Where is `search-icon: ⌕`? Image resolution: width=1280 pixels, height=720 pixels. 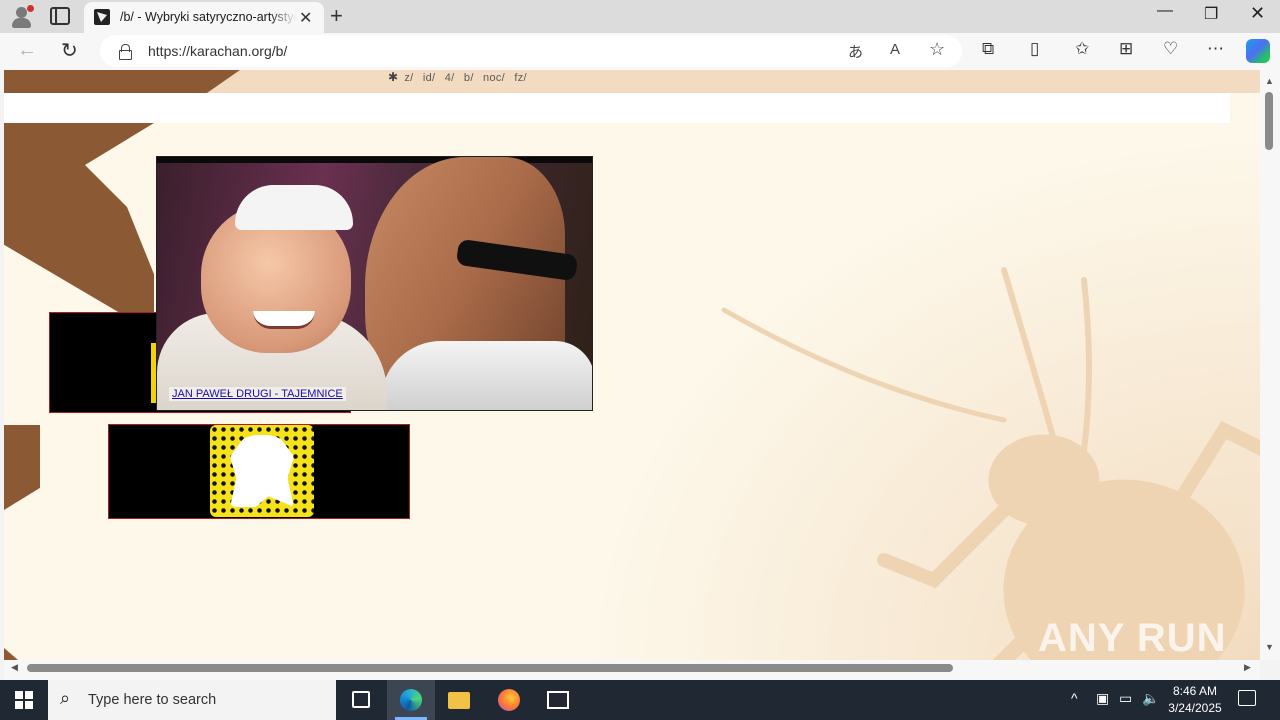 search-icon: ⌕ is located at coordinates (65, 698).